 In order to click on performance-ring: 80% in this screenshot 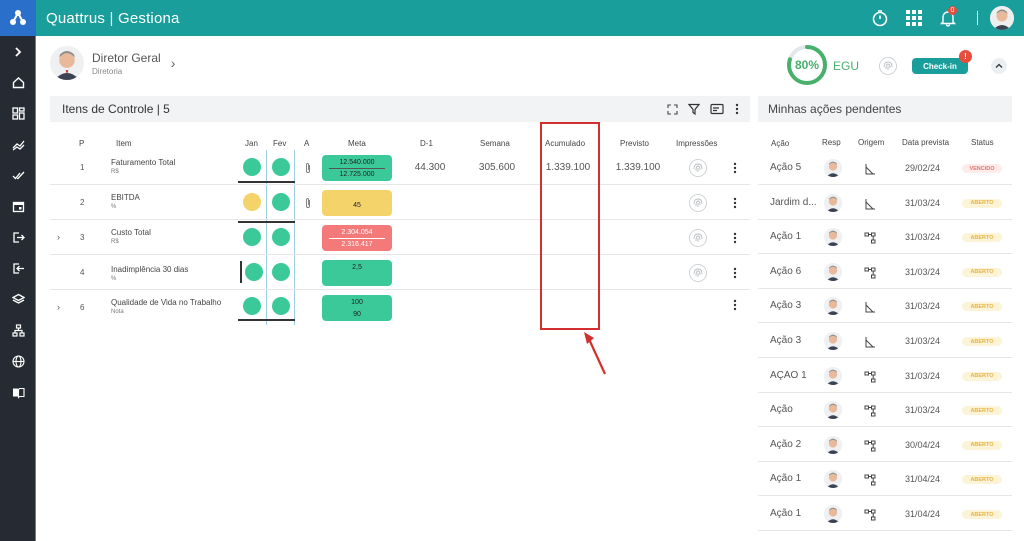, I will do `click(807, 65)`.